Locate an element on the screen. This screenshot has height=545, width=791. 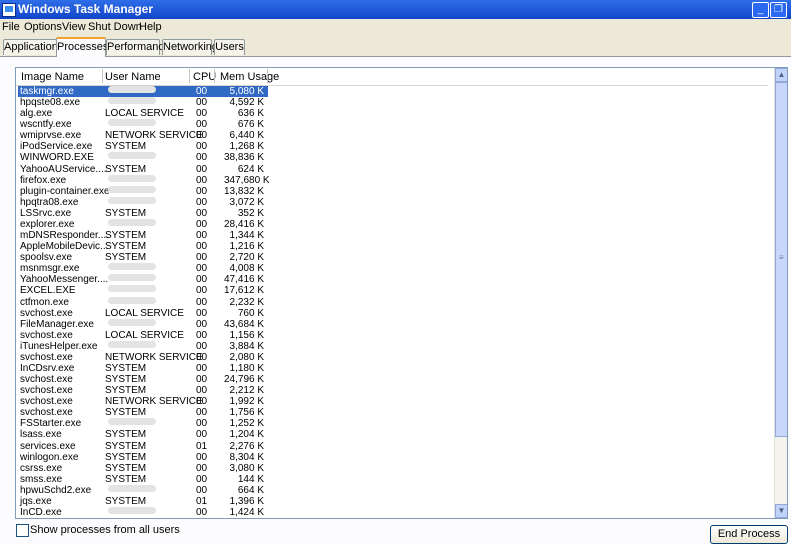
menu-view: View is located at coordinates (74, 27).